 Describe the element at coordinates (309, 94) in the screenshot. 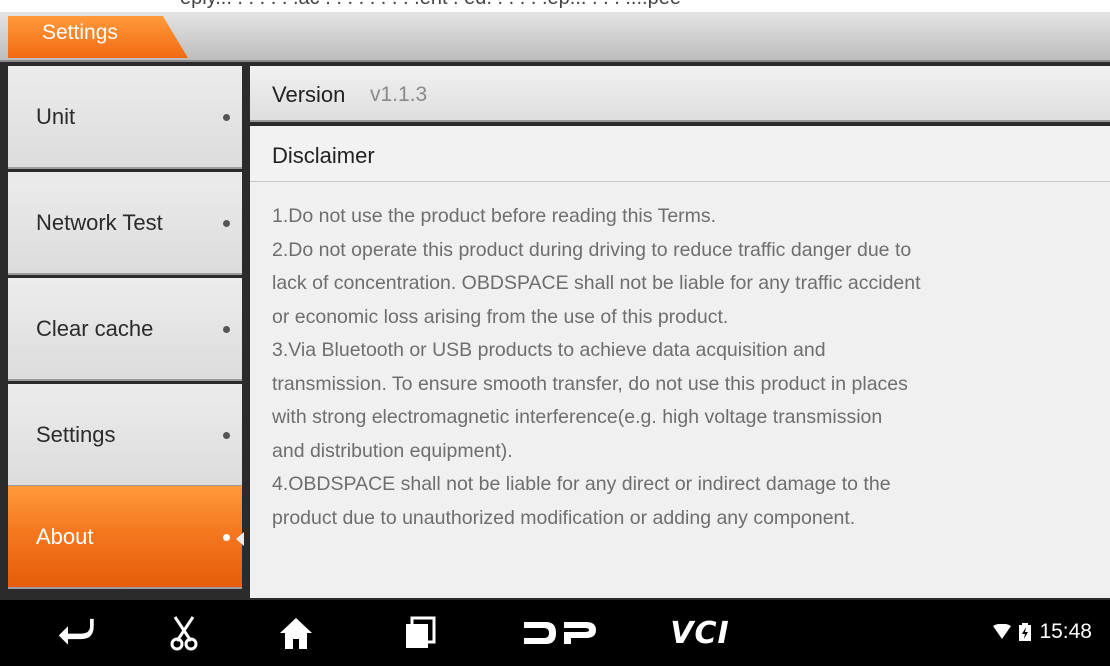

I see `version-label: Version` at that location.